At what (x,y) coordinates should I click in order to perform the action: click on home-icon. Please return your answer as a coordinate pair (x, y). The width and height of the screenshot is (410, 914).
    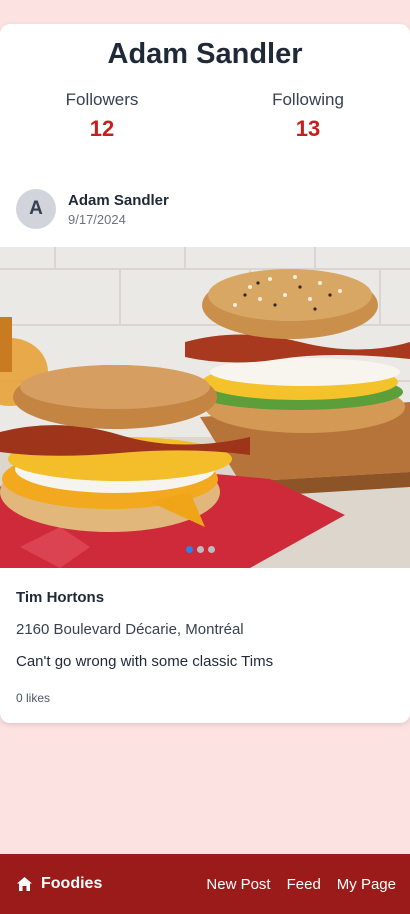
    Looking at the image, I should click on (24, 884).